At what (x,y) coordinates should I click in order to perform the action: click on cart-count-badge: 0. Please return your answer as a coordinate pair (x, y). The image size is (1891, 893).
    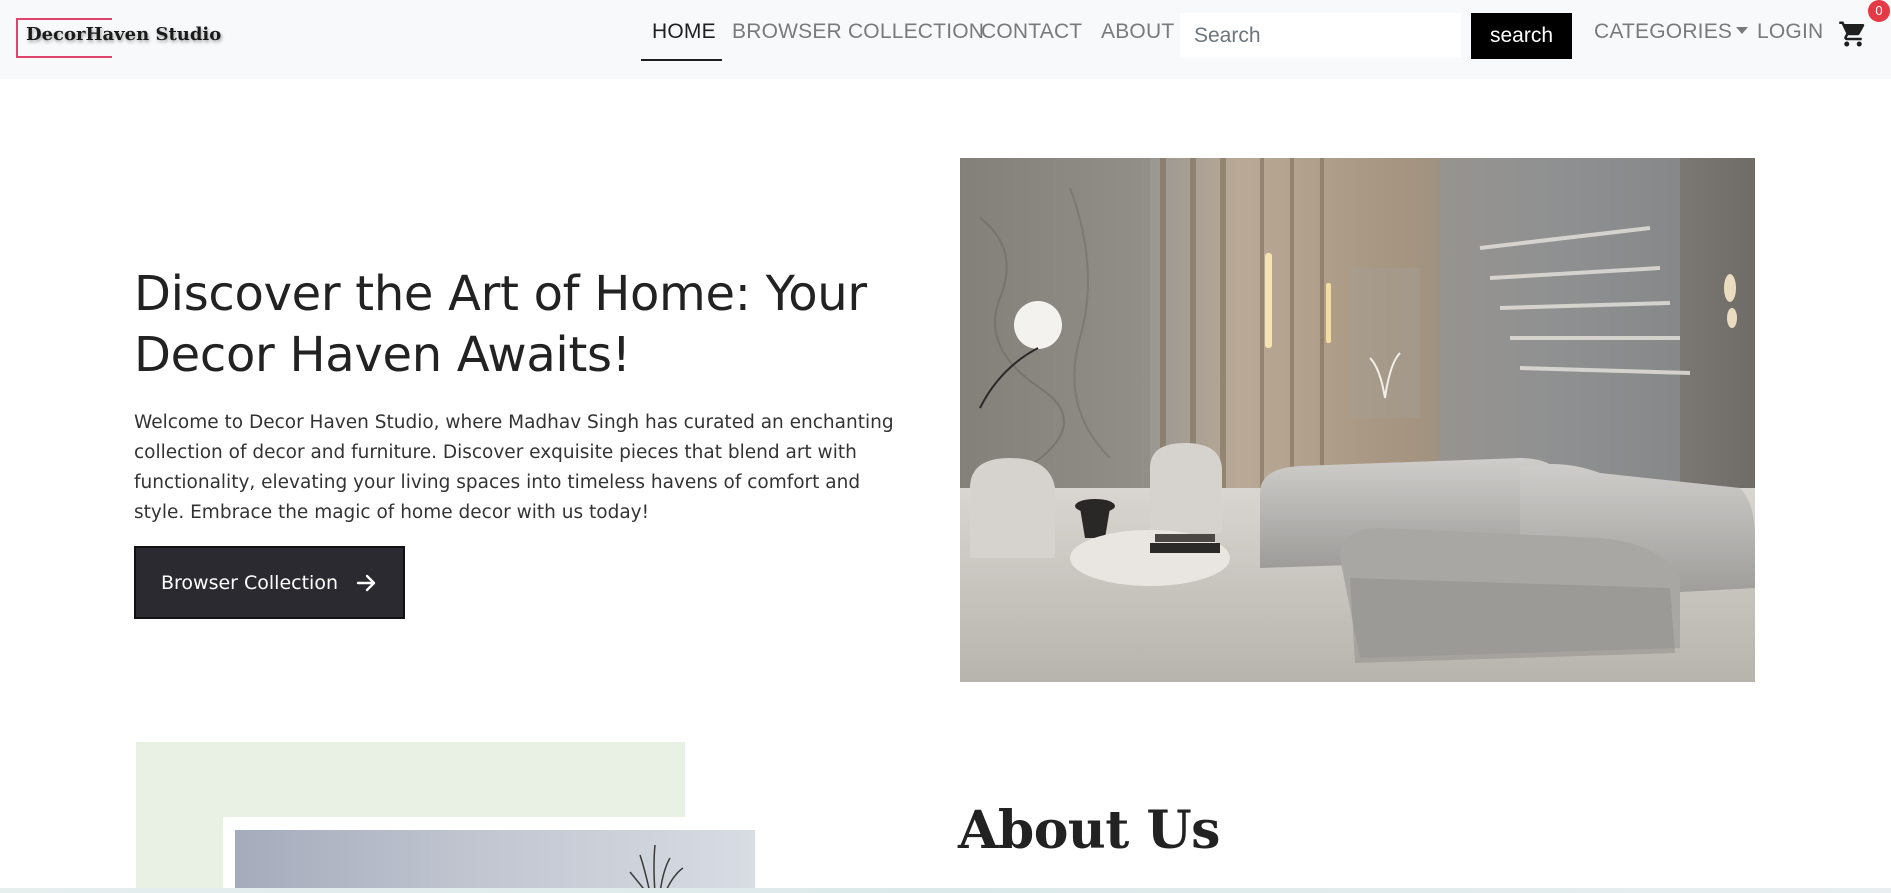
    Looking at the image, I should click on (1879, 11).